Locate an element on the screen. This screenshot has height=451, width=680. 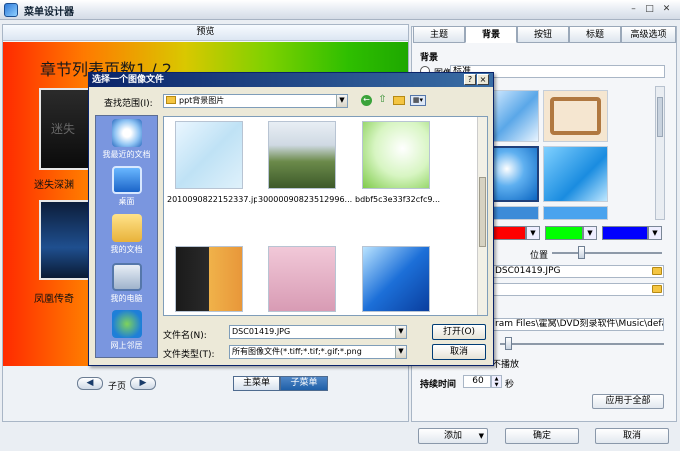
preview-header: 预览 is located at coordinates (205, 33).